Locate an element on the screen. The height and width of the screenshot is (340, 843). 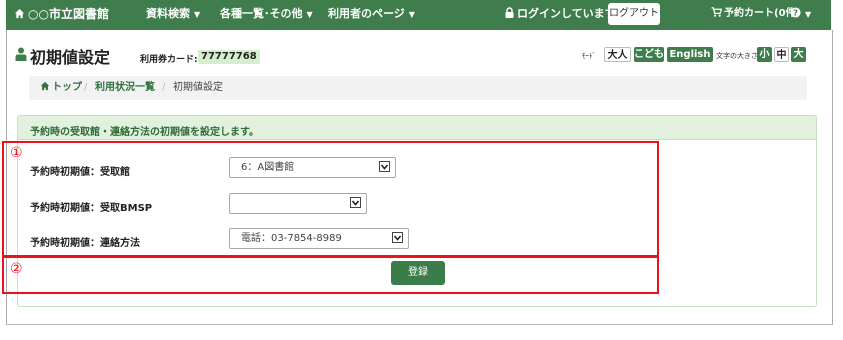
nav-menu-user-page: 利用者のページ ▼ is located at coordinates (371, 15).